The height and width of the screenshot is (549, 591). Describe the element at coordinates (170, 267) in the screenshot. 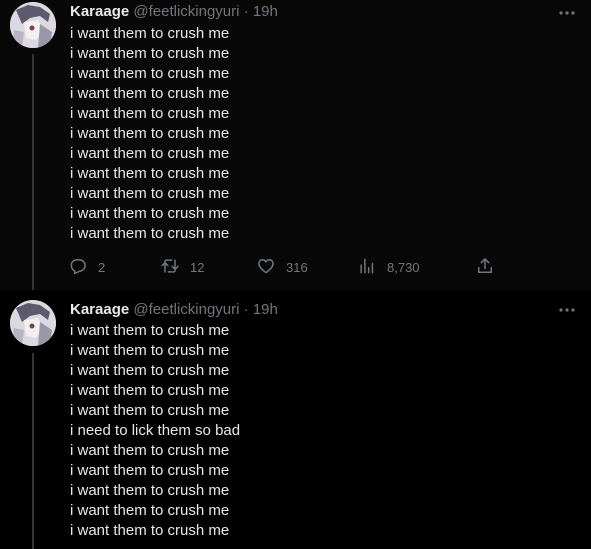

I see `retweet-icon` at that location.